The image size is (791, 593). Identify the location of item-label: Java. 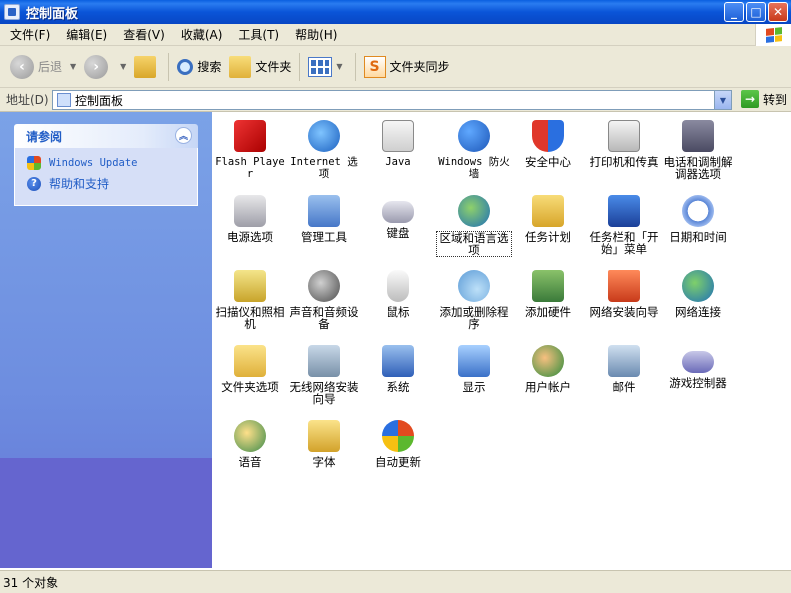
(398, 162).